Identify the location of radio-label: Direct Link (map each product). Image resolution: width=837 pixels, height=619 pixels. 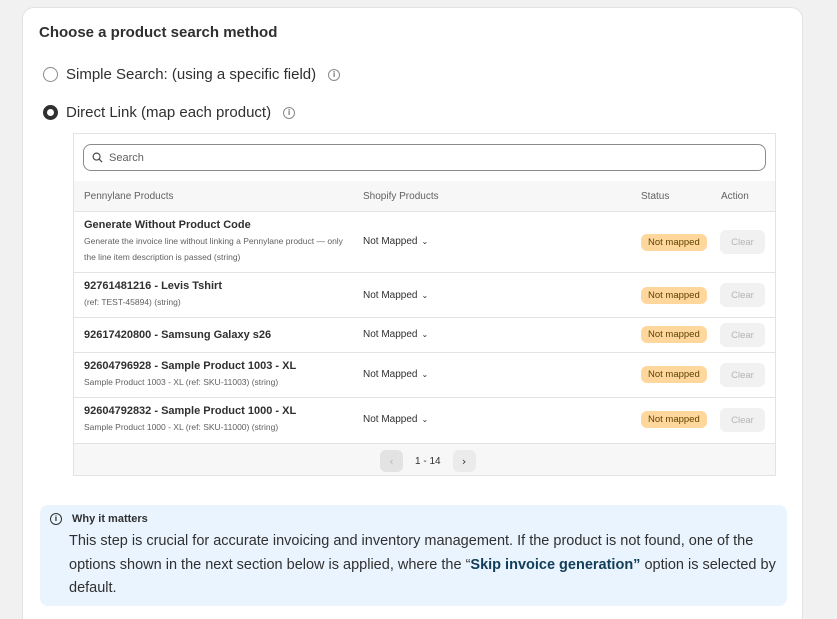
(169, 112).